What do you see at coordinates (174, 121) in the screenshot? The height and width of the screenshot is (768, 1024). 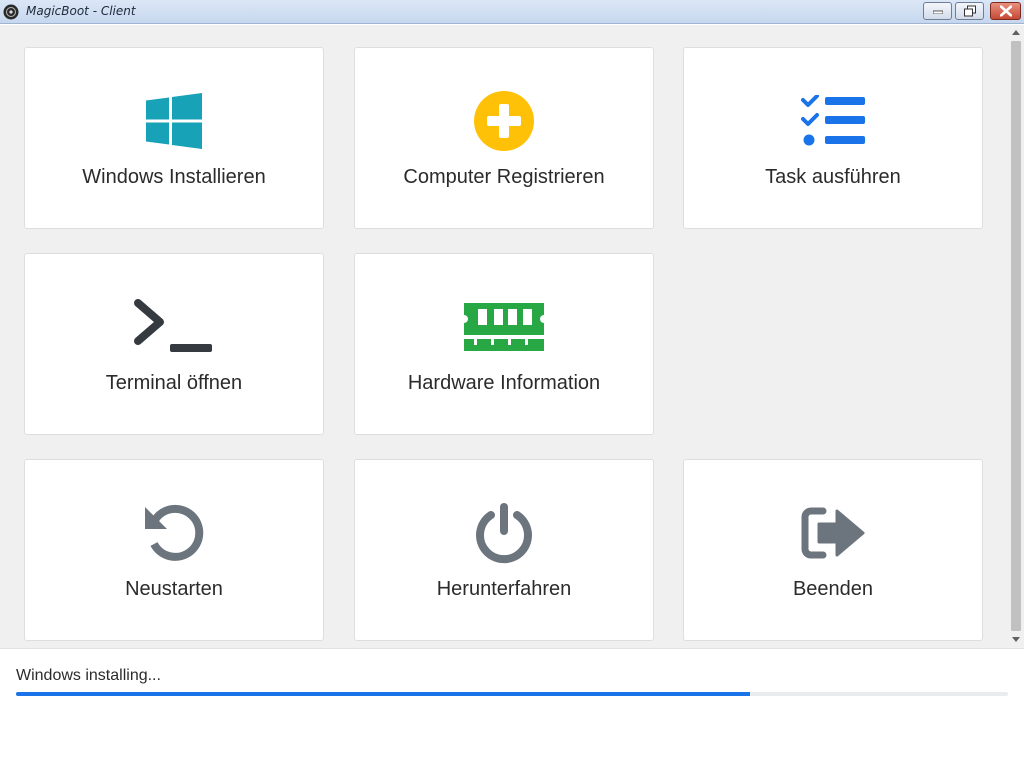 I see `windows-logo-icon` at bounding box center [174, 121].